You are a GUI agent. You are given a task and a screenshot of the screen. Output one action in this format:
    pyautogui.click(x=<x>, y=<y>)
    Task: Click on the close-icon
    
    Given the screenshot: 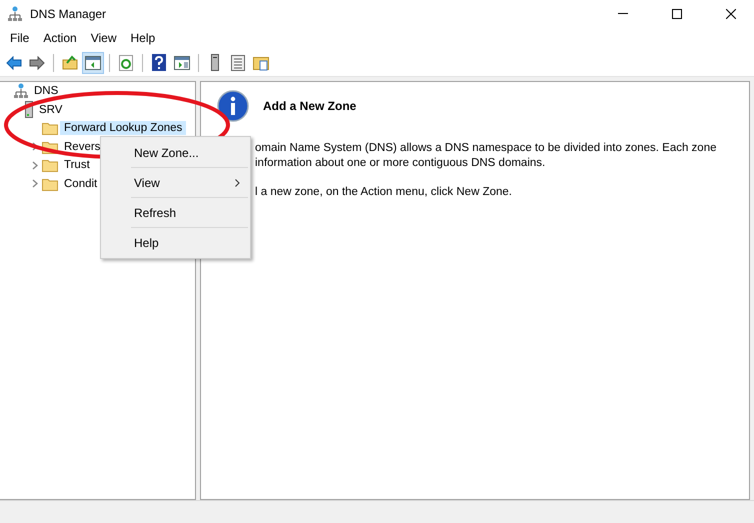 What is the action you would take?
    pyautogui.click(x=731, y=13)
    